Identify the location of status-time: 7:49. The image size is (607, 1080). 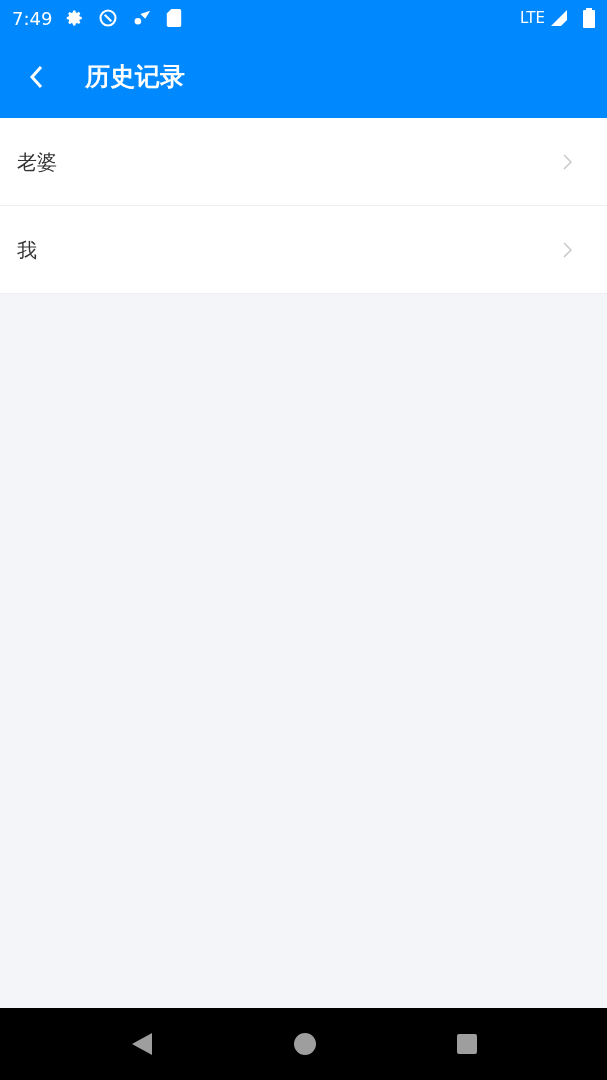
(32, 18).